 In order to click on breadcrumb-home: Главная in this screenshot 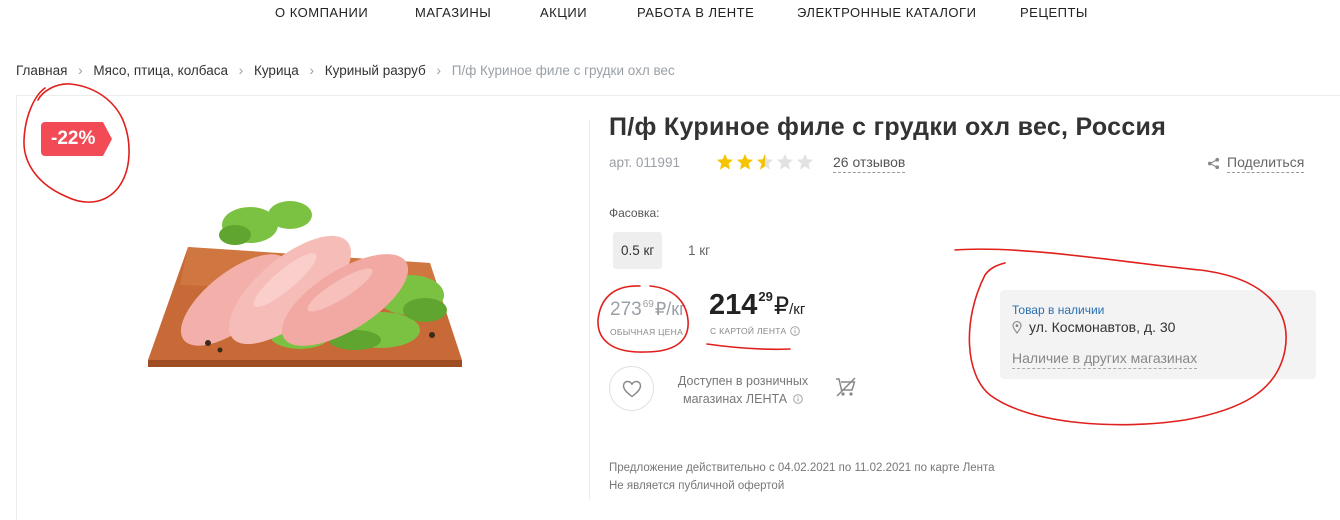, I will do `click(41, 70)`.